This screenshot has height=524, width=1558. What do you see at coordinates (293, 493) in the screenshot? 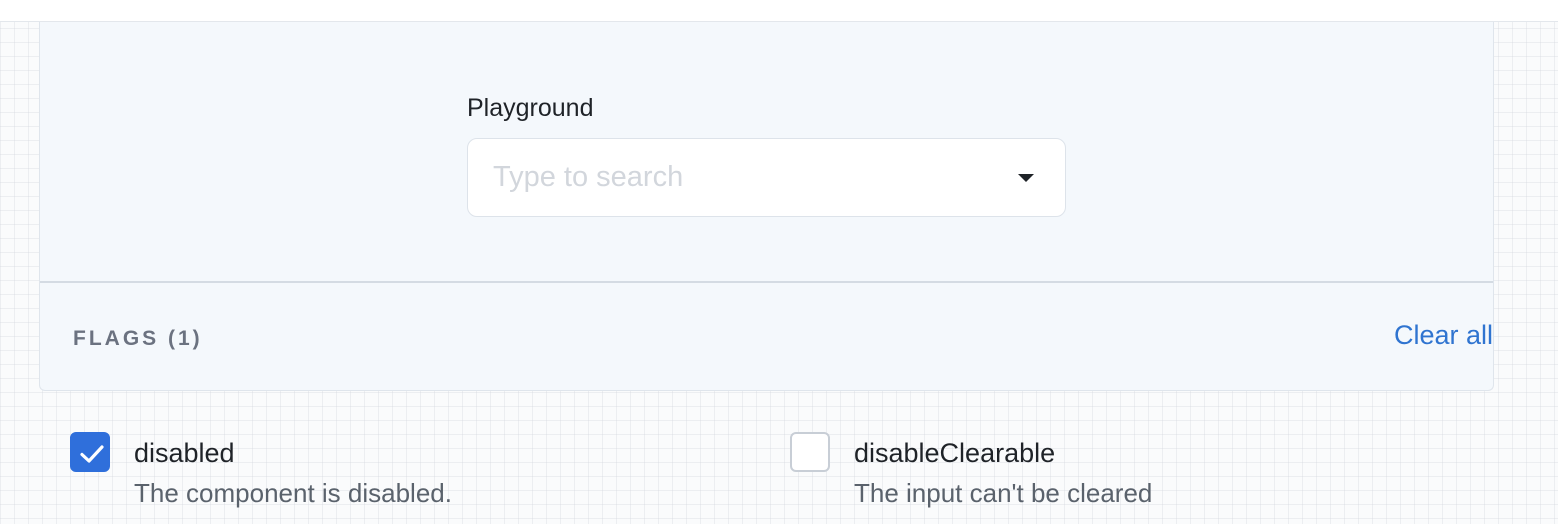
I see `flag-description: The component is disabled.` at bounding box center [293, 493].